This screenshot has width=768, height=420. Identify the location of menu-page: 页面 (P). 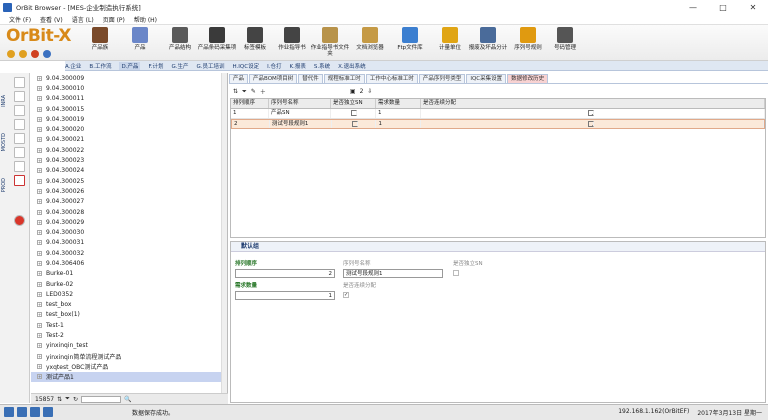
(114, 19).